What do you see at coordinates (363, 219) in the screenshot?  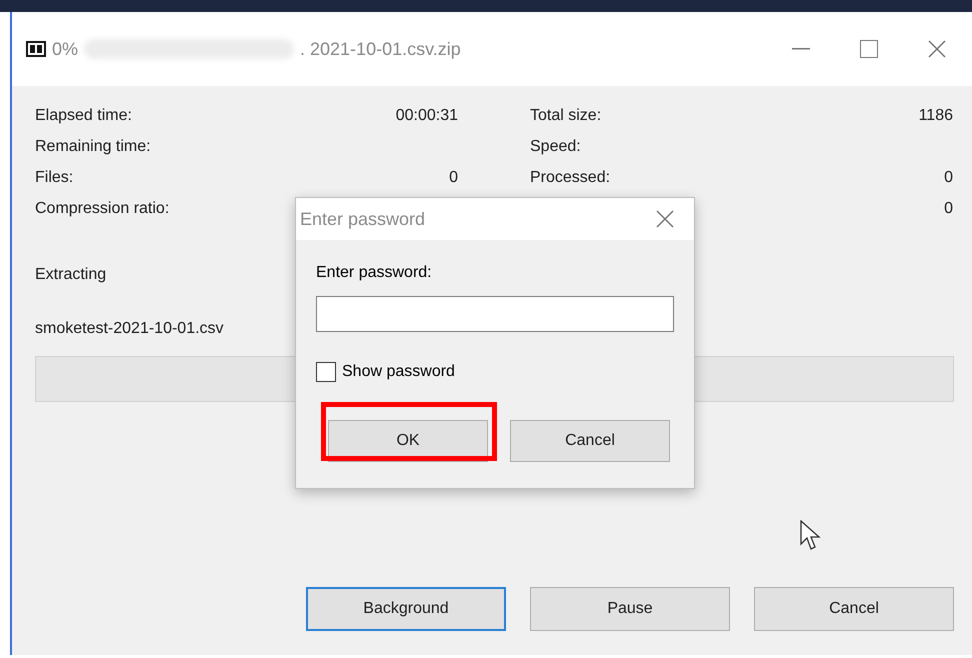 I see `dialog-title: Enter password` at bounding box center [363, 219].